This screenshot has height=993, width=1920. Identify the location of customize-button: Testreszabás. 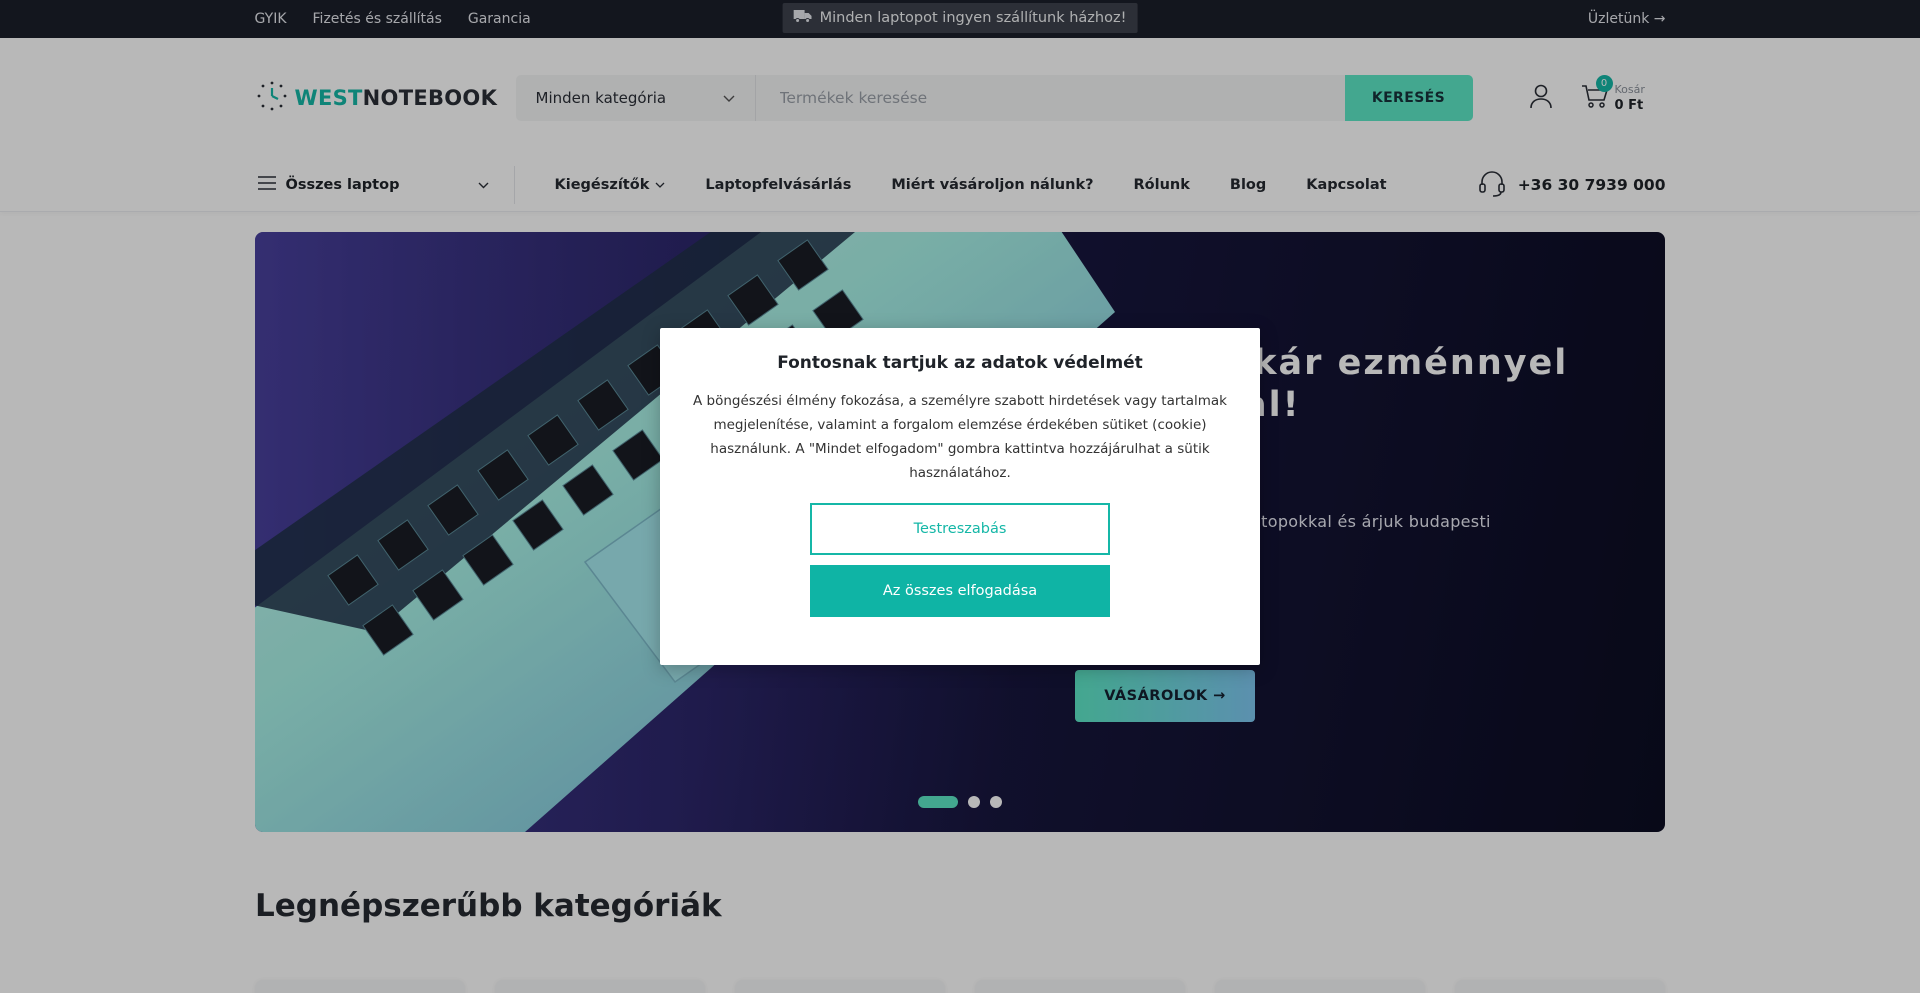
(960, 529).